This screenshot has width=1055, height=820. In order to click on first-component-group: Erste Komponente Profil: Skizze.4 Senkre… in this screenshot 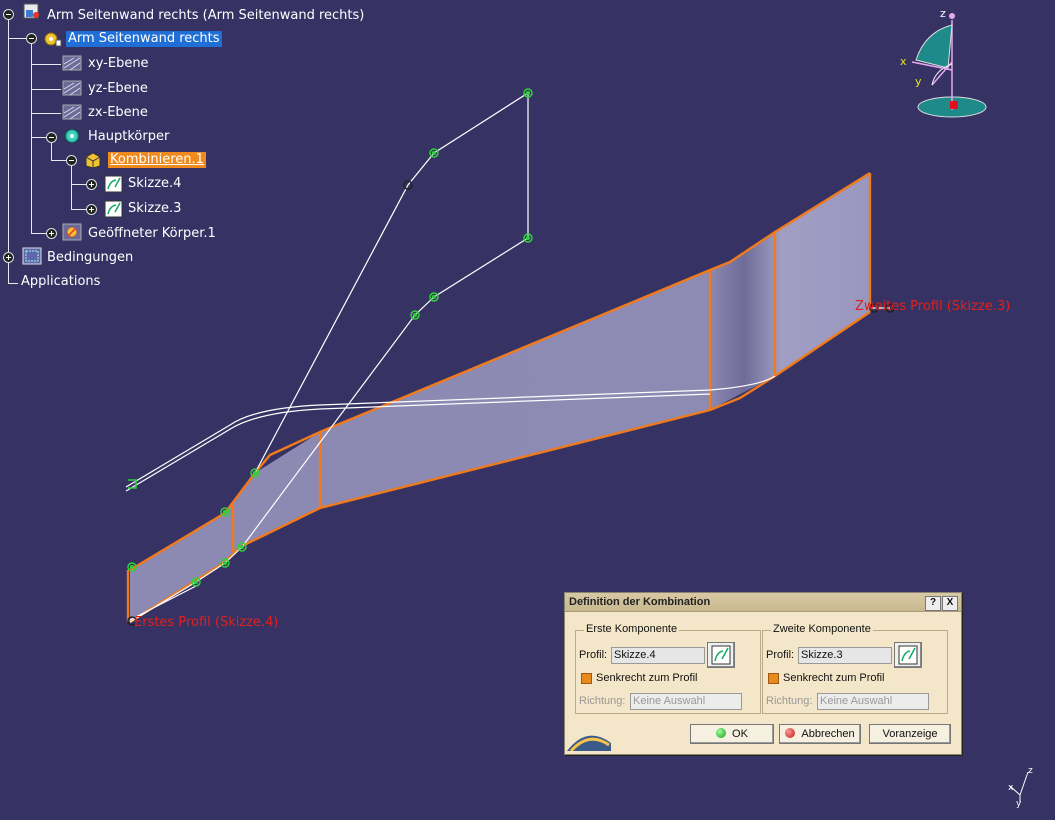, I will do `click(668, 668)`.